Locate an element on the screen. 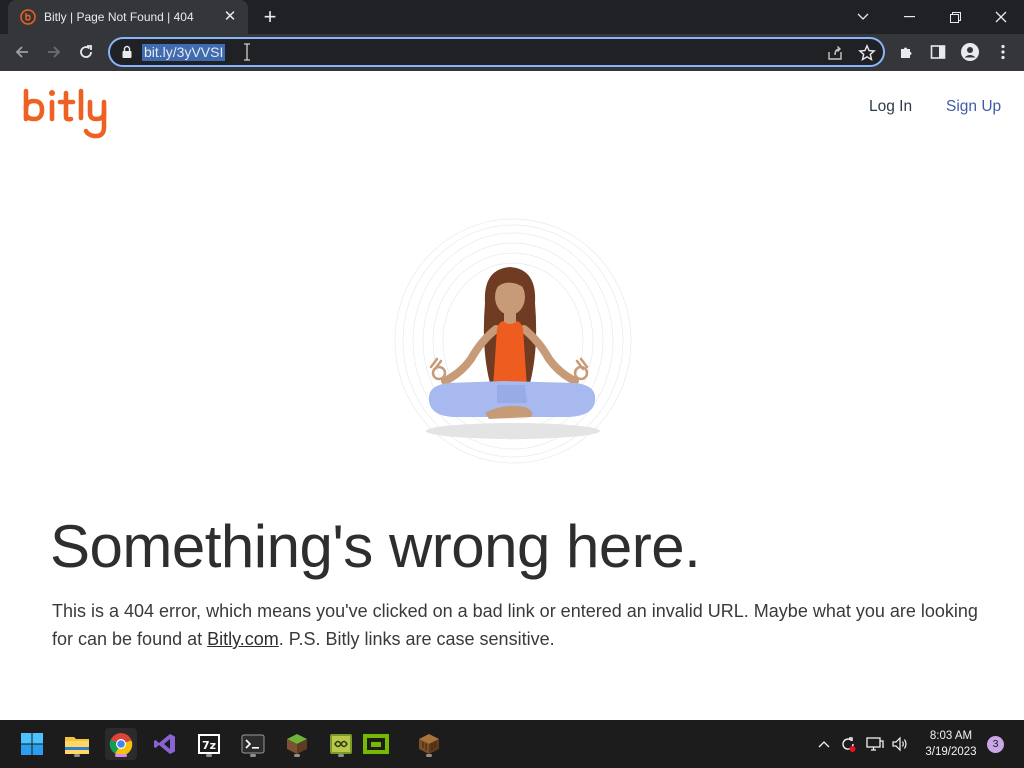 The height and width of the screenshot is (768, 1024). tab-search-icon is located at coordinates (863, 17).